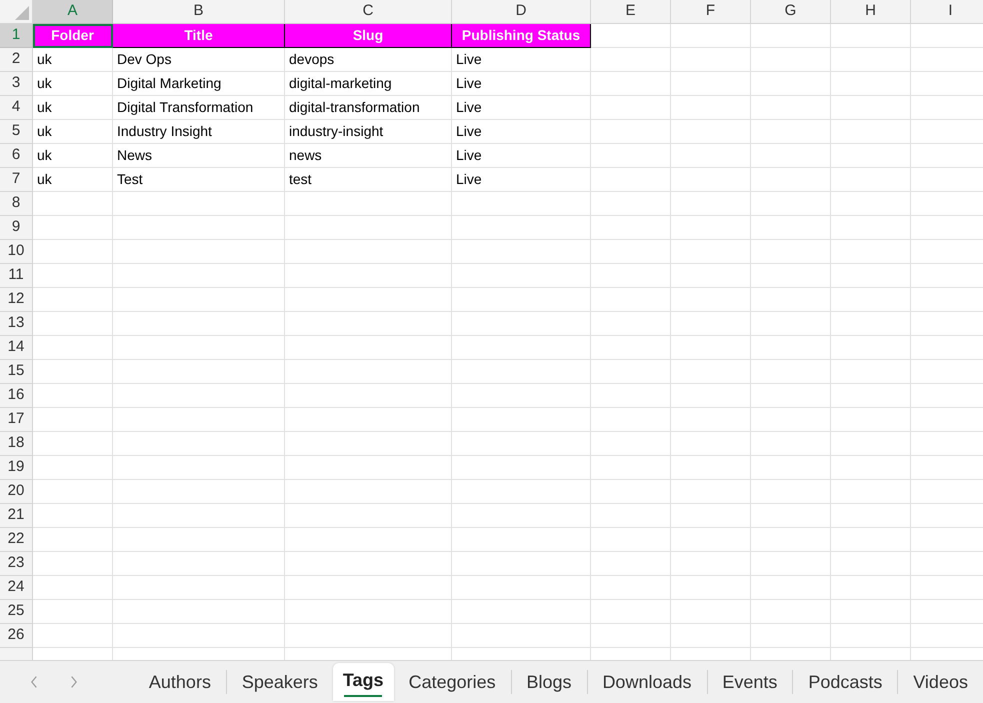  I want to click on row-header: 16, so click(16, 396).